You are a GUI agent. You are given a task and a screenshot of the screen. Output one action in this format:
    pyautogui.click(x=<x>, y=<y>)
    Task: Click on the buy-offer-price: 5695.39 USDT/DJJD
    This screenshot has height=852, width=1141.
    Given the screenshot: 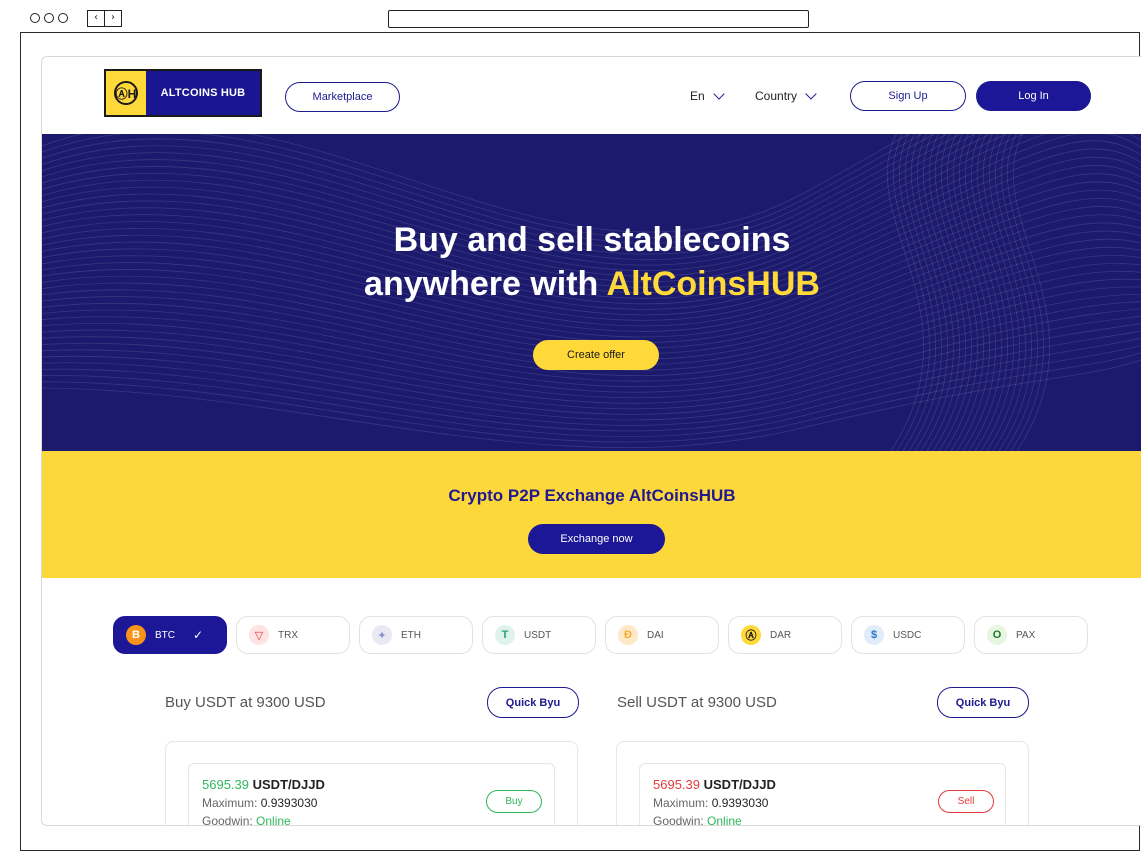 What is the action you would take?
    pyautogui.click(x=263, y=784)
    